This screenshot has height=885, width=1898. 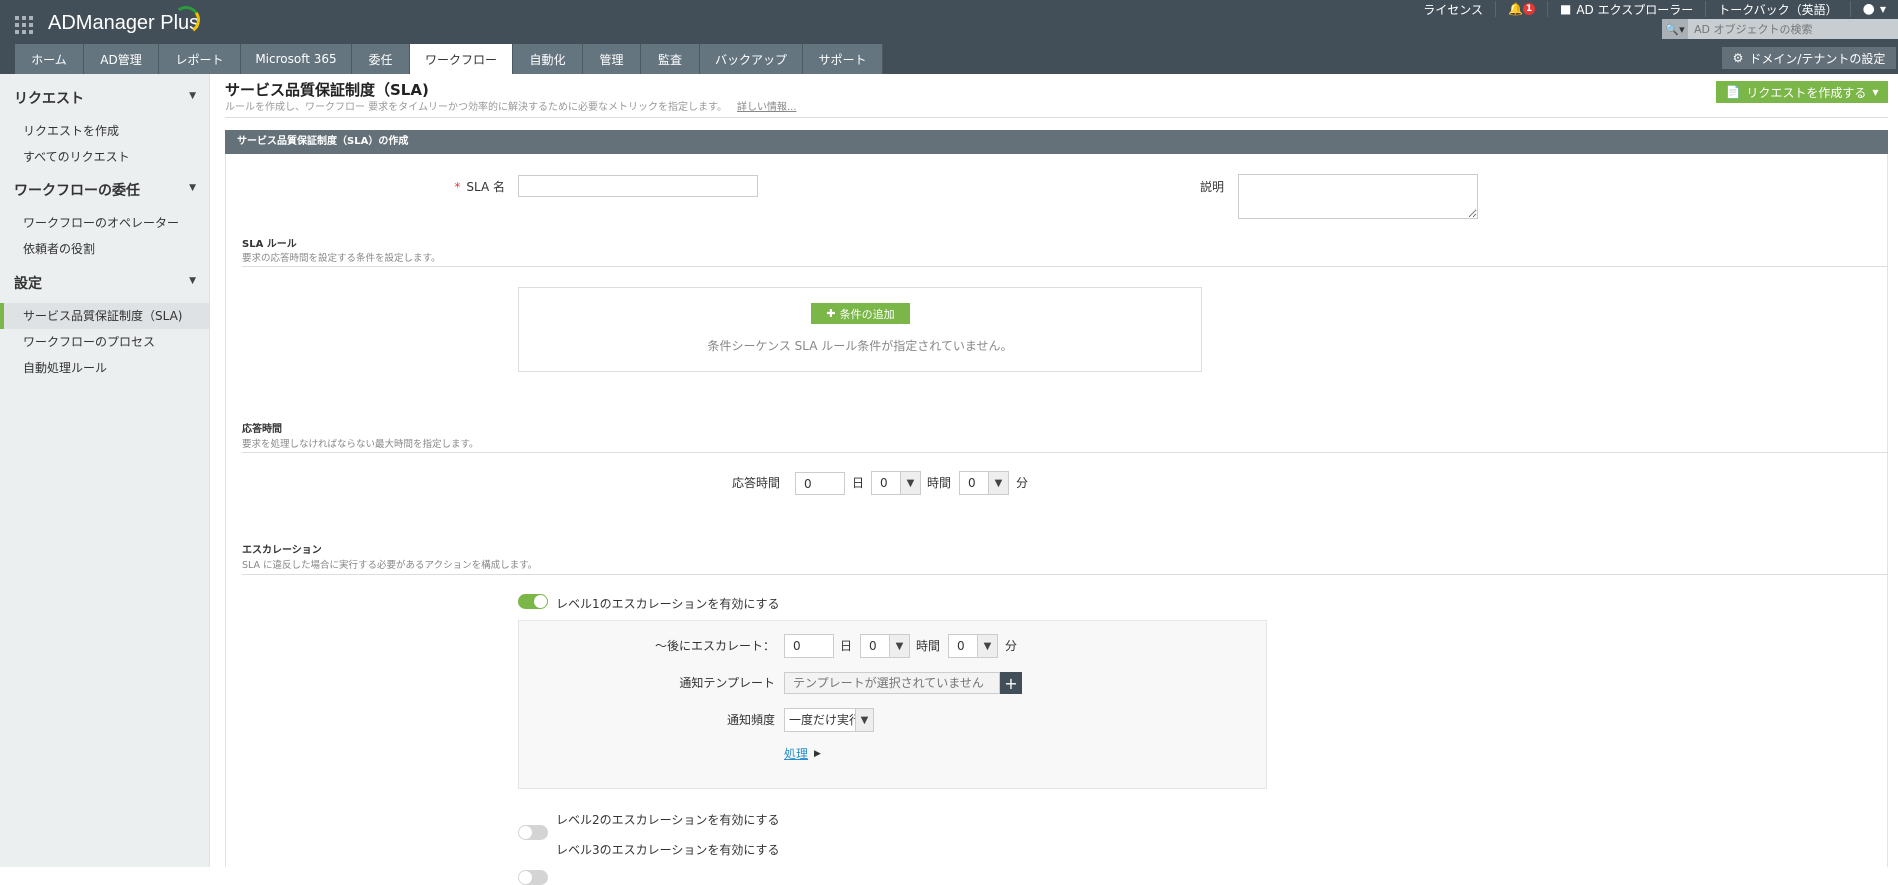 I want to click on sidebar-group-workflow-delegation: ワークフローの委任 ▼, so click(x=105, y=190).